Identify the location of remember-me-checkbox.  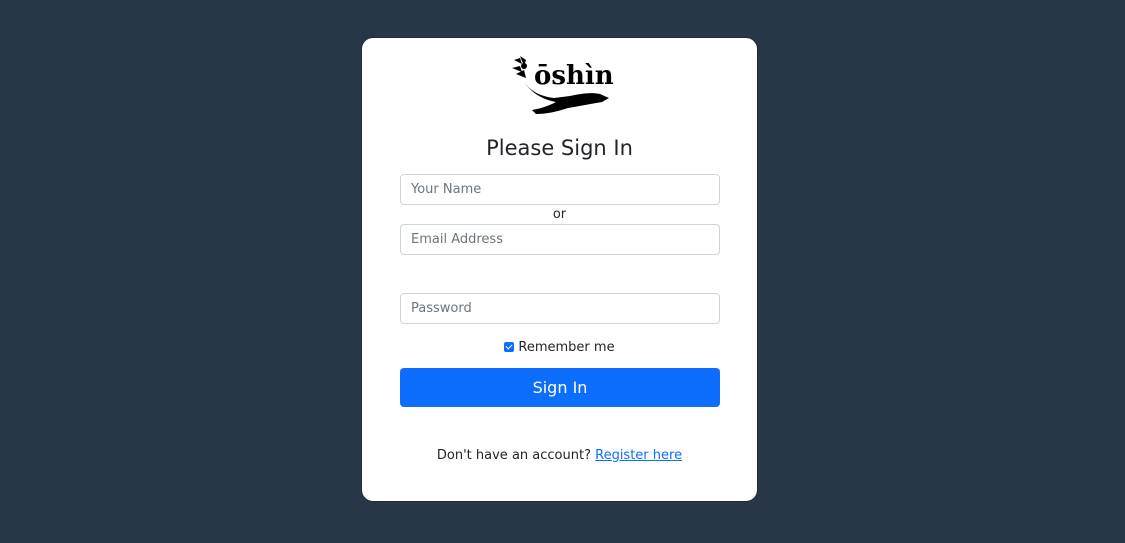
(509, 347).